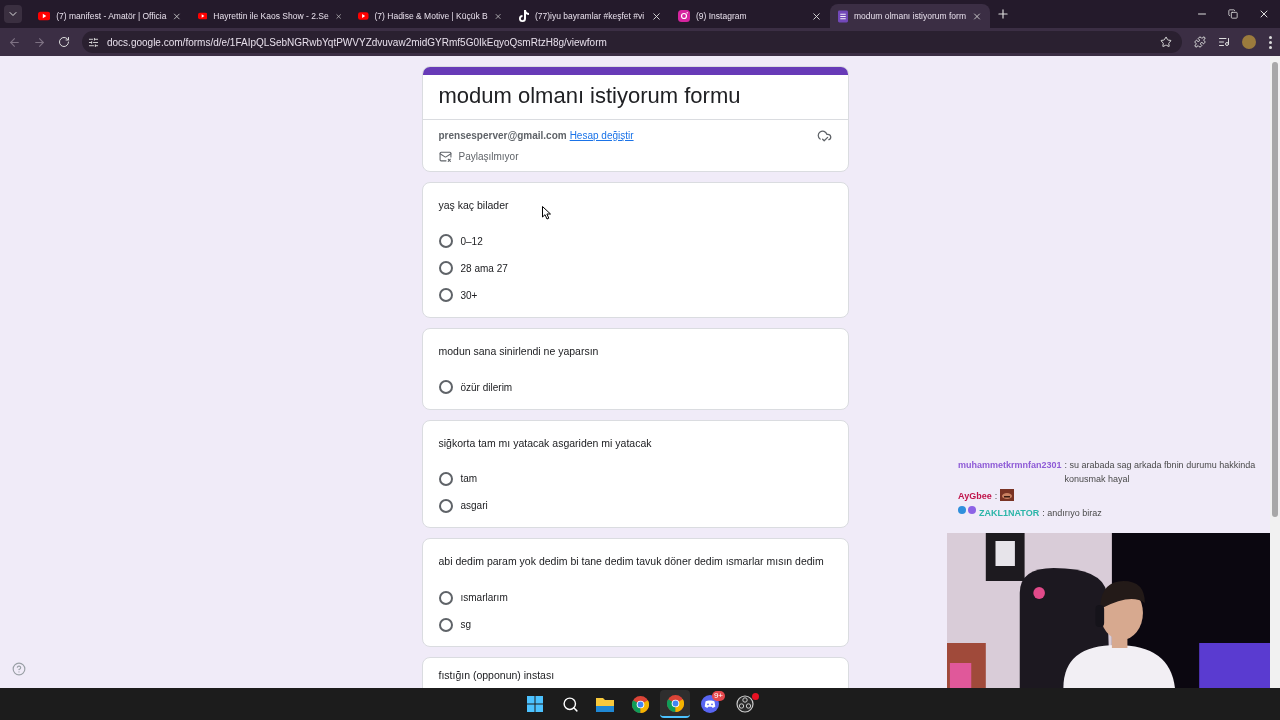 The image size is (1280, 720). What do you see at coordinates (1224, 42) in the screenshot?
I see `media-icon` at bounding box center [1224, 42].